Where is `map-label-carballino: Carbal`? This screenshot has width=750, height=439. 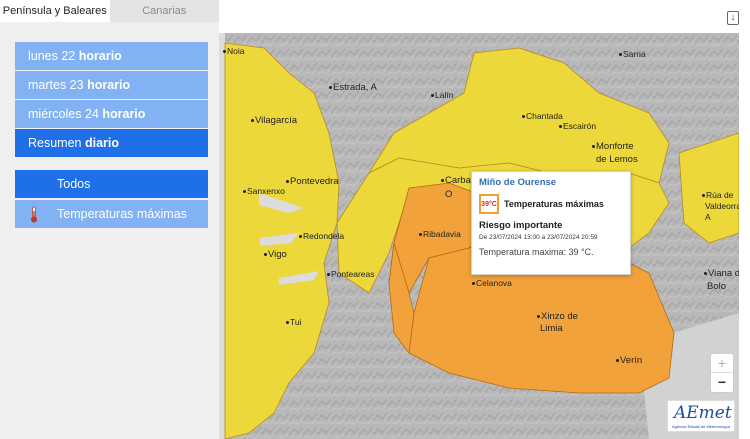 map-label-carballino: Carbal is located at coordinates (457, 181).